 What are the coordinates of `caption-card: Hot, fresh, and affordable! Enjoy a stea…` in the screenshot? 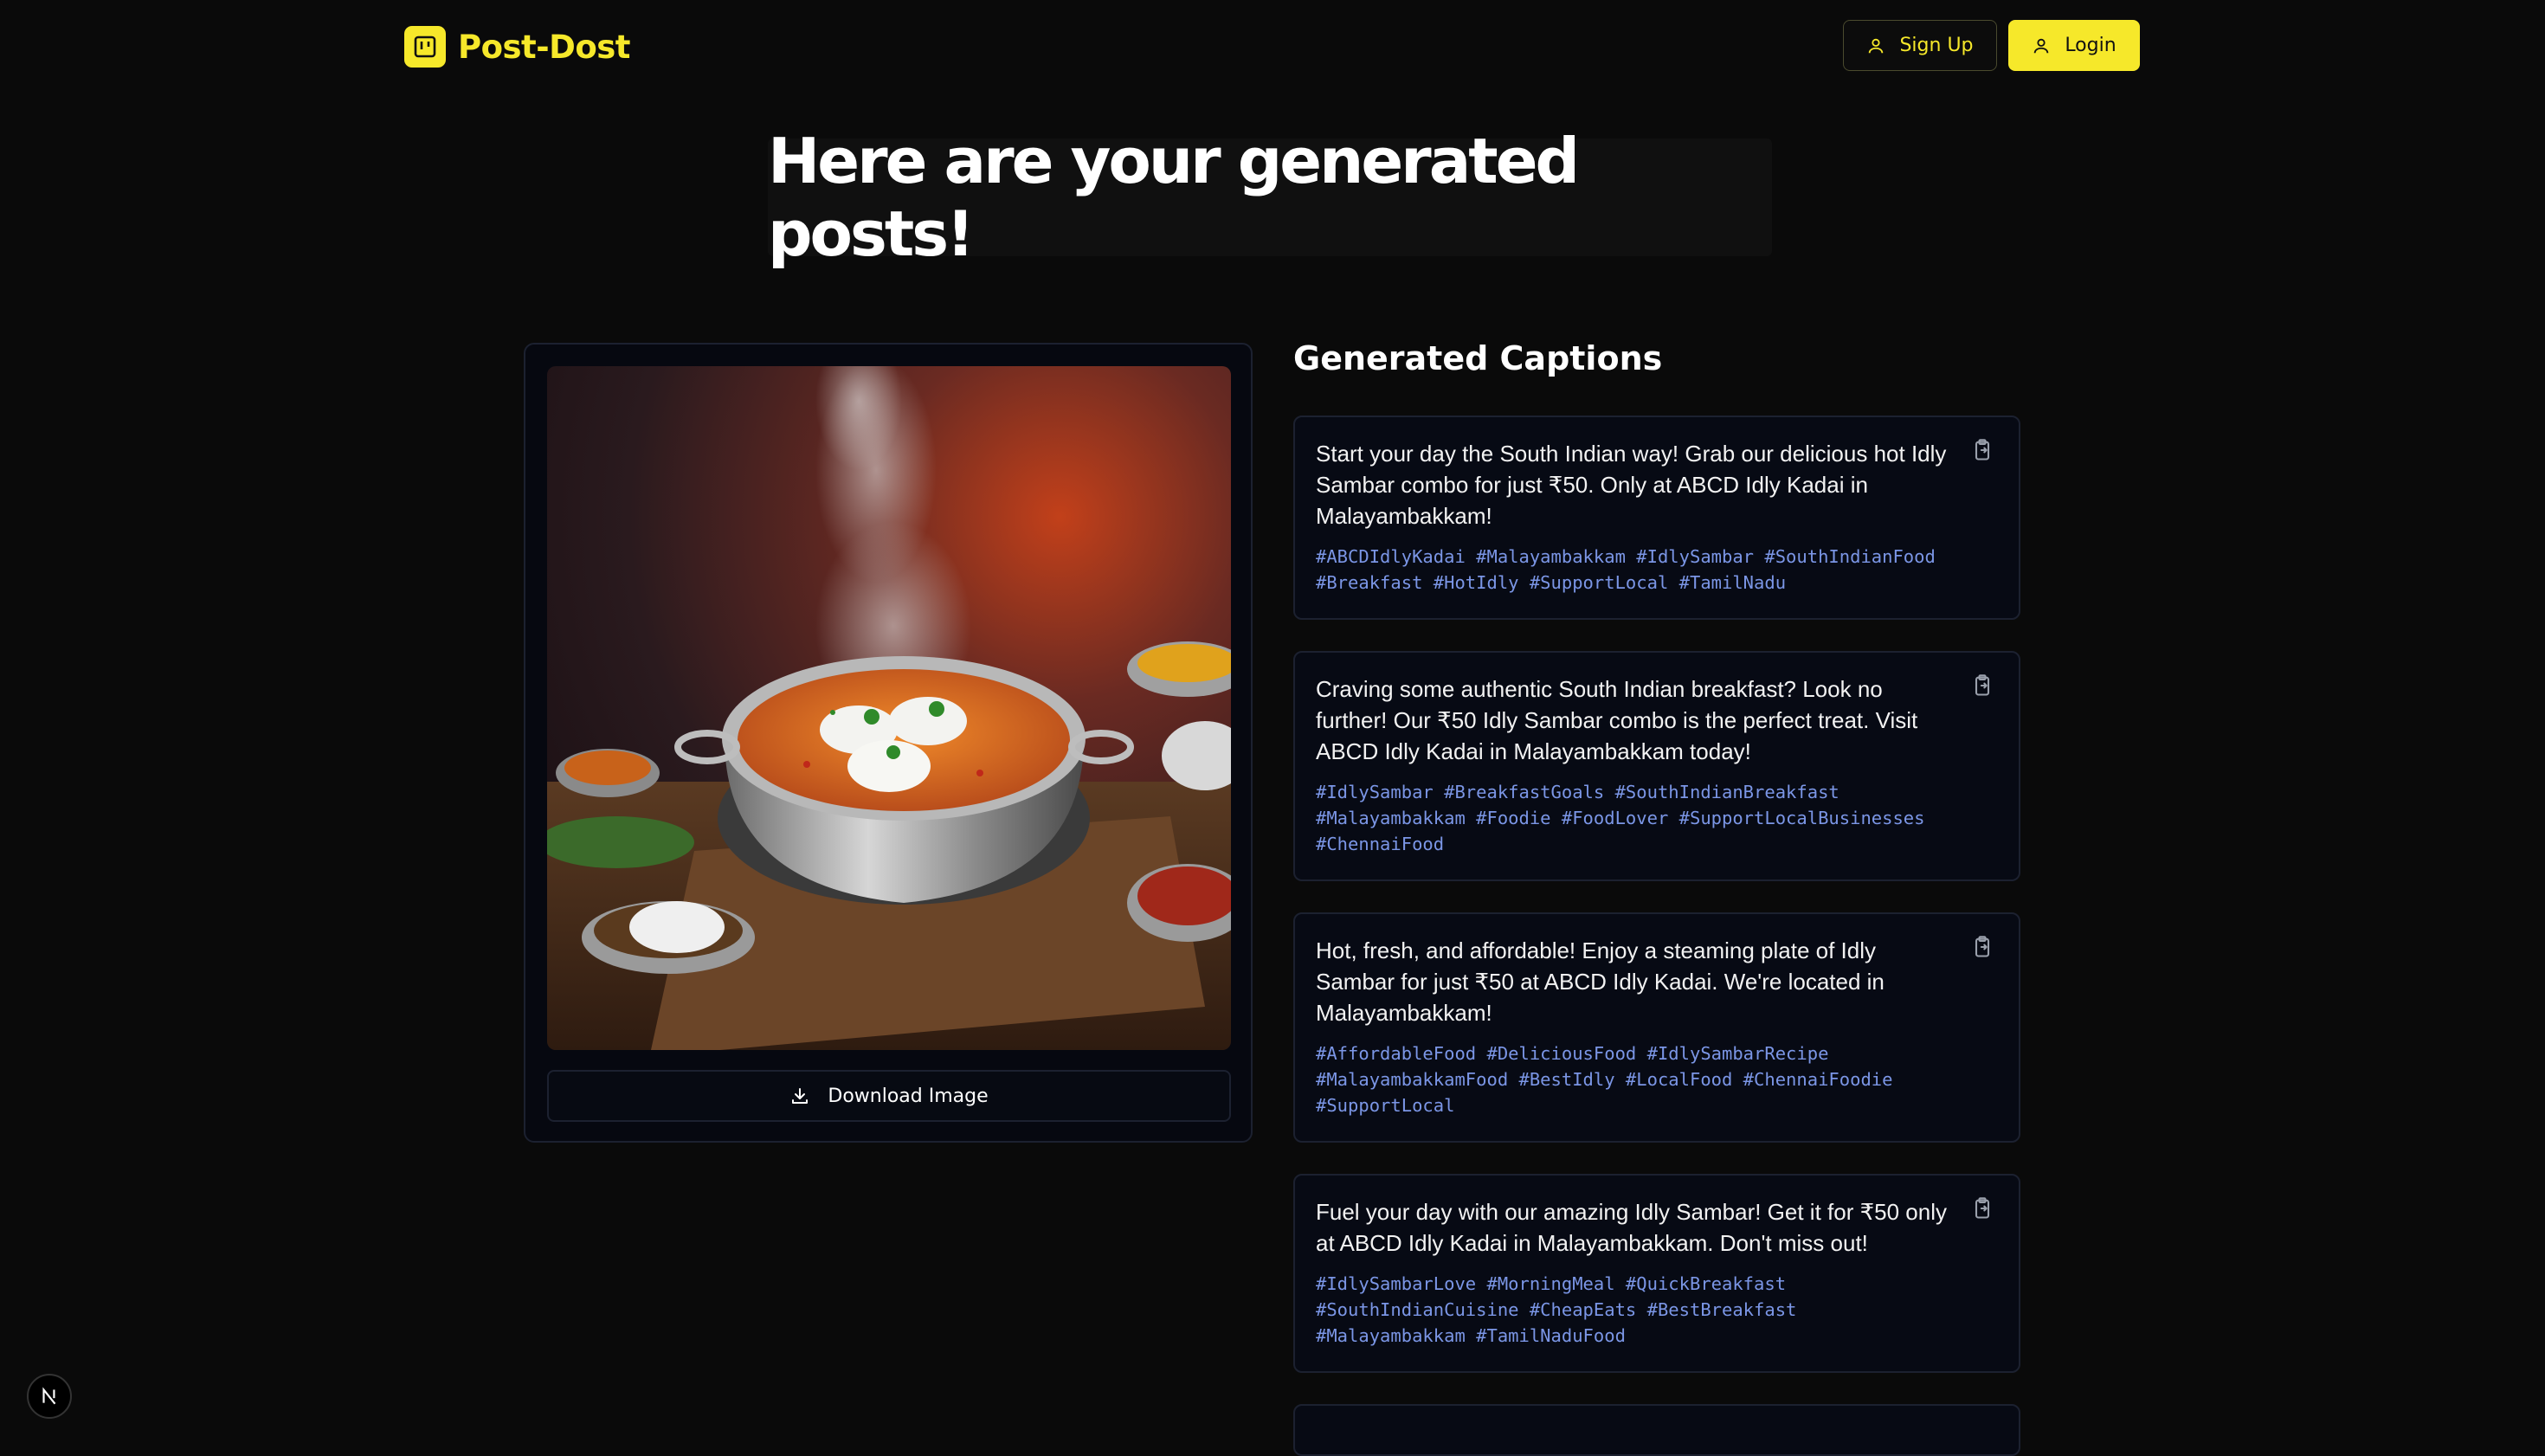 It's located at (1657, 1027).